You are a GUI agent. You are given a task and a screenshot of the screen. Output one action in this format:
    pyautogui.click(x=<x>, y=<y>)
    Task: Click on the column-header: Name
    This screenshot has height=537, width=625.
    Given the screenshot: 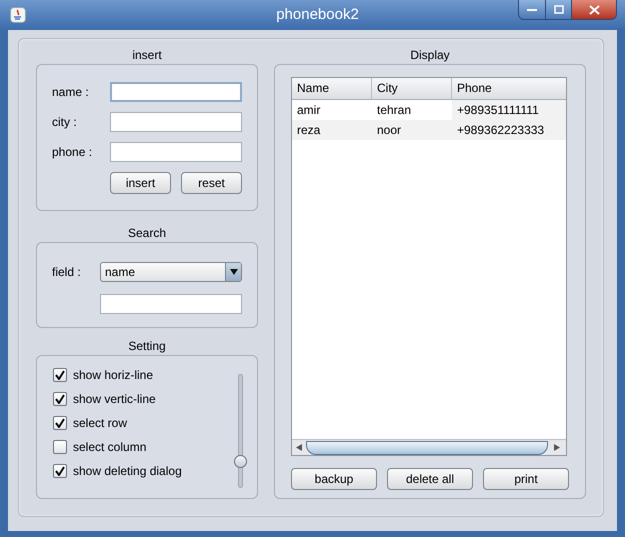 What is the action you would take?
    pyautogui.click(x=332, y=88)
    